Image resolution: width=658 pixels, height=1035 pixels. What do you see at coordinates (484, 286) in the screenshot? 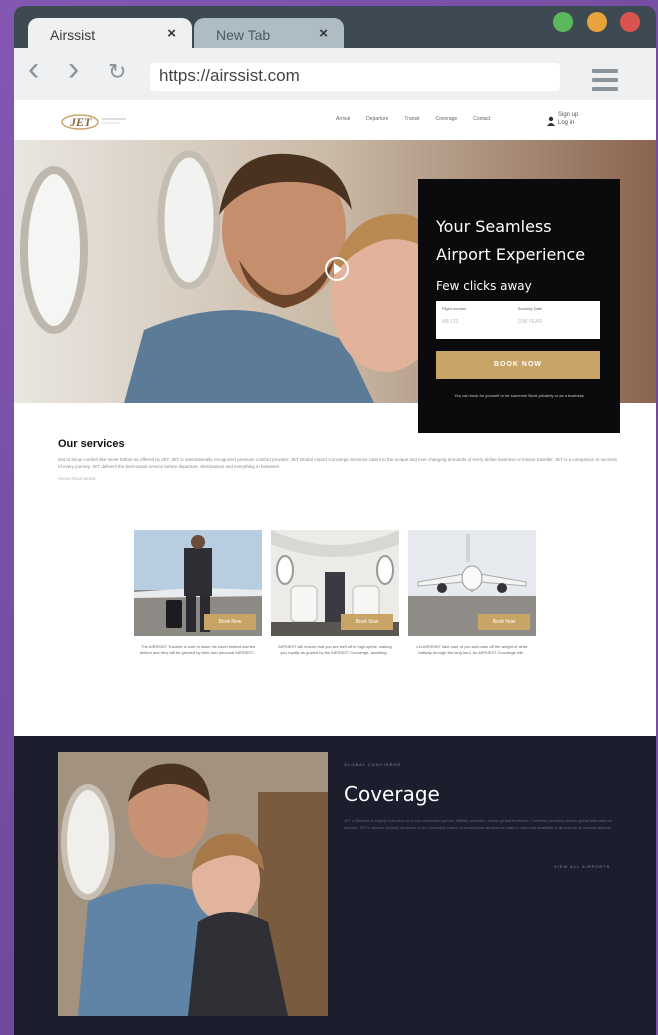
I see `hero-subtitle: Few clicks away` at bounding box center [484, 286].